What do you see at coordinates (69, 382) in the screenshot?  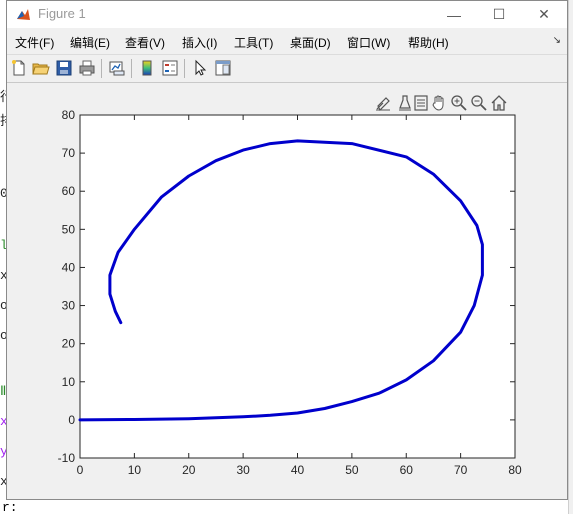 I see `y-tick-label: 10` at bounding box center [69, 382].